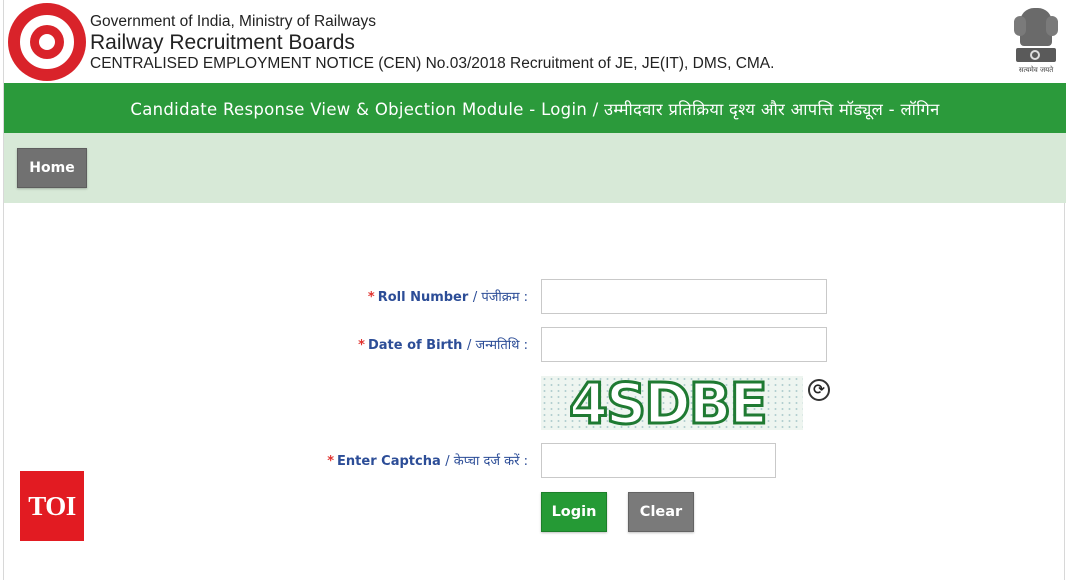  I want to click on roll-number-input, so click(684, 296).